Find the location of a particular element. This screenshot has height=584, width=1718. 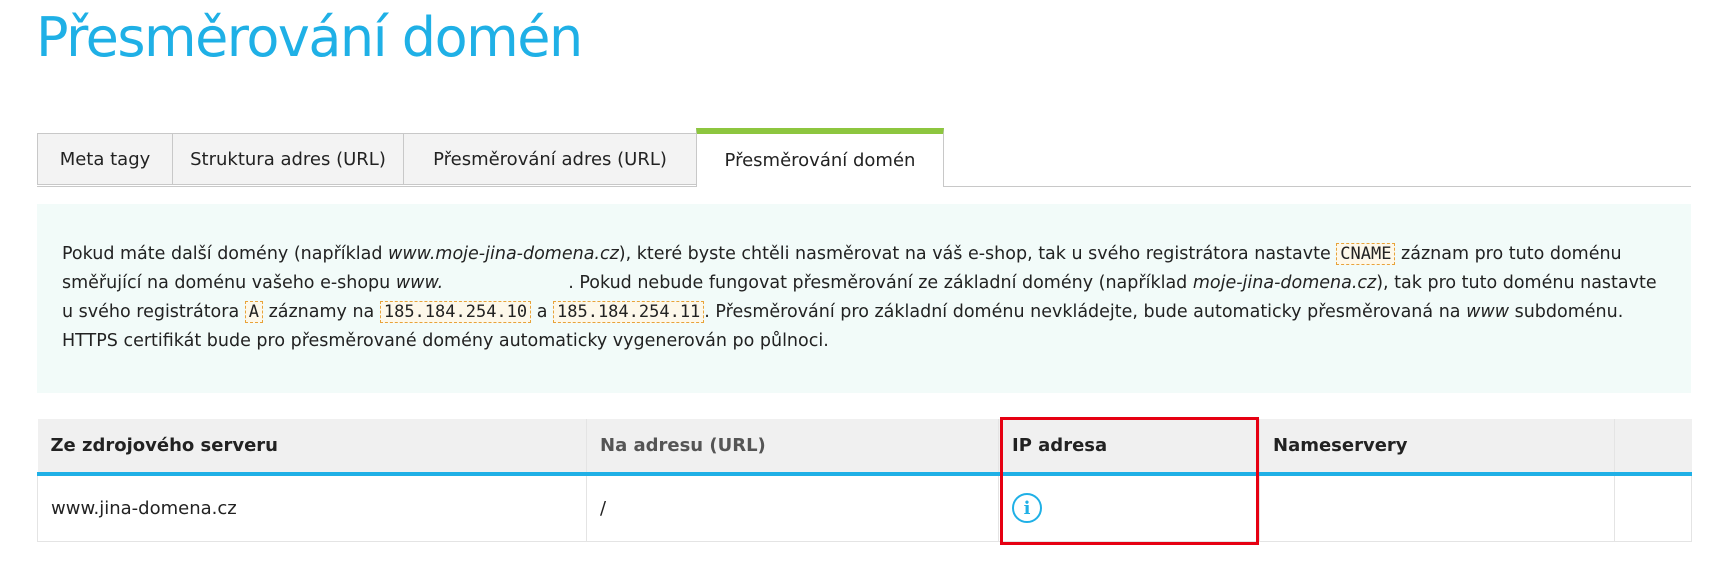

header-nameservers: Nameservery is located at coordinates (1437, 447).